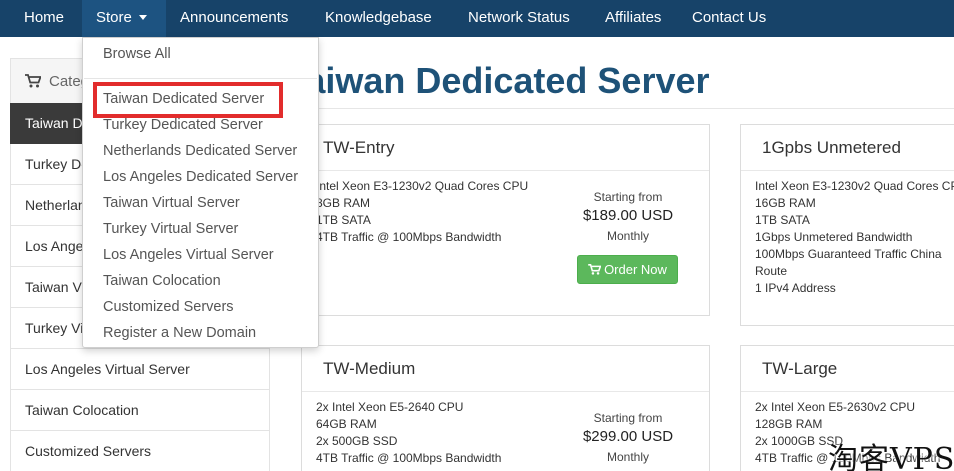  What do you see at coordinates (234, 18) in the screenshot?
I see `nav-announcements: Announcements` at bounding box center [234, 18].